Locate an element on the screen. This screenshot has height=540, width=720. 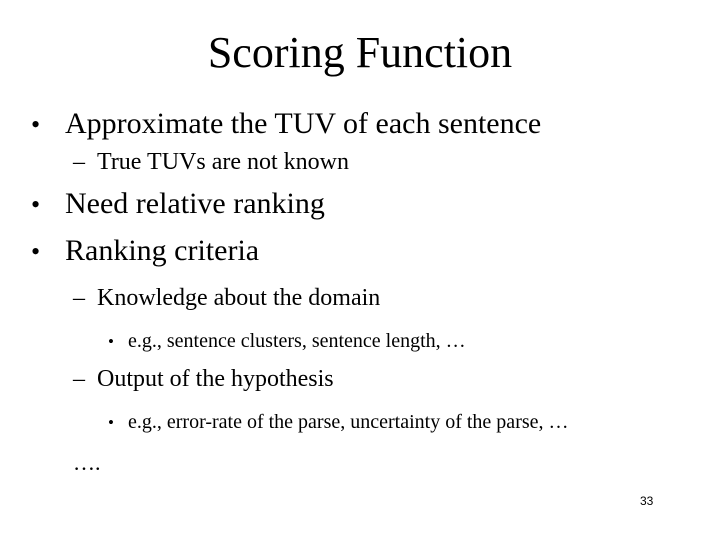
bullet-relative-ranking: • Need relative ranking is located at coordinates (178, 204).